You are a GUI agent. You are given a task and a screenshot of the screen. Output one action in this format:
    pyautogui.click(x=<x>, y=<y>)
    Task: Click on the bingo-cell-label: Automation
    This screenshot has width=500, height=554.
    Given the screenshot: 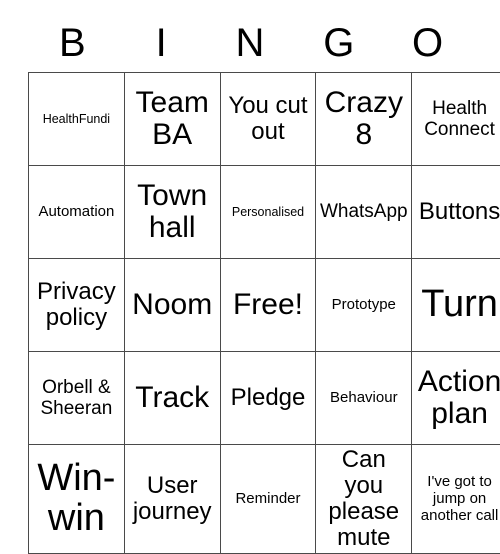 What is the action you would take?
    pyautogui.click(x=76, y=211)
    